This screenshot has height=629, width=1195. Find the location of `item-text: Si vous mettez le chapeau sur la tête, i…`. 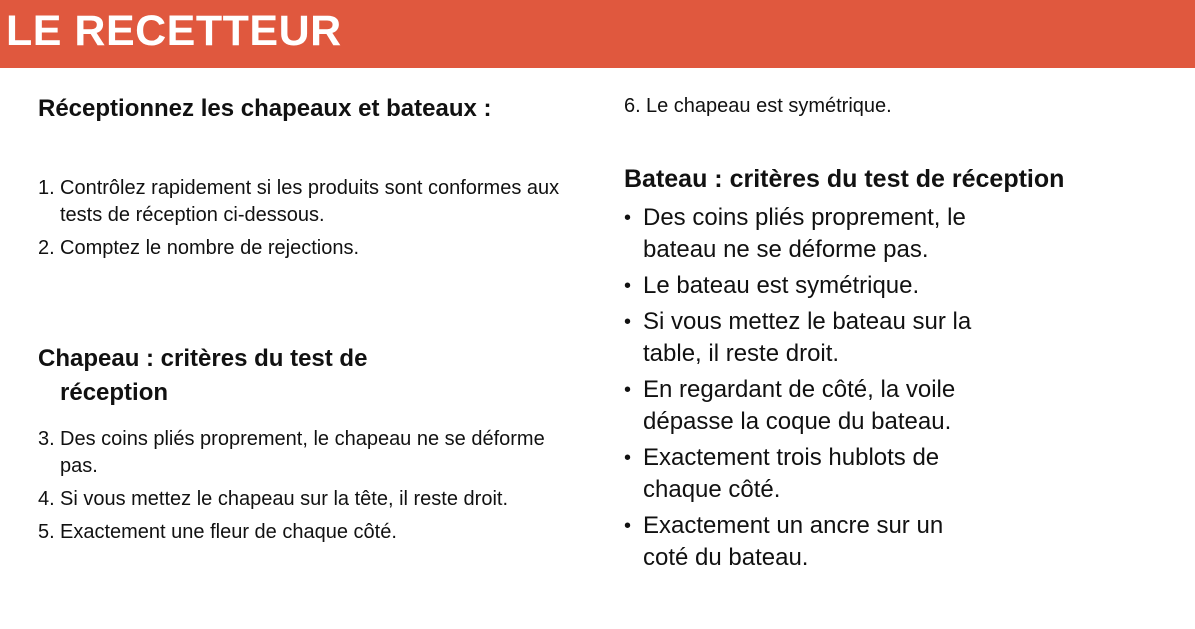

item-text: Si vous mettez le chapeau sur la tête, i… is located at coordinates (284, 499).